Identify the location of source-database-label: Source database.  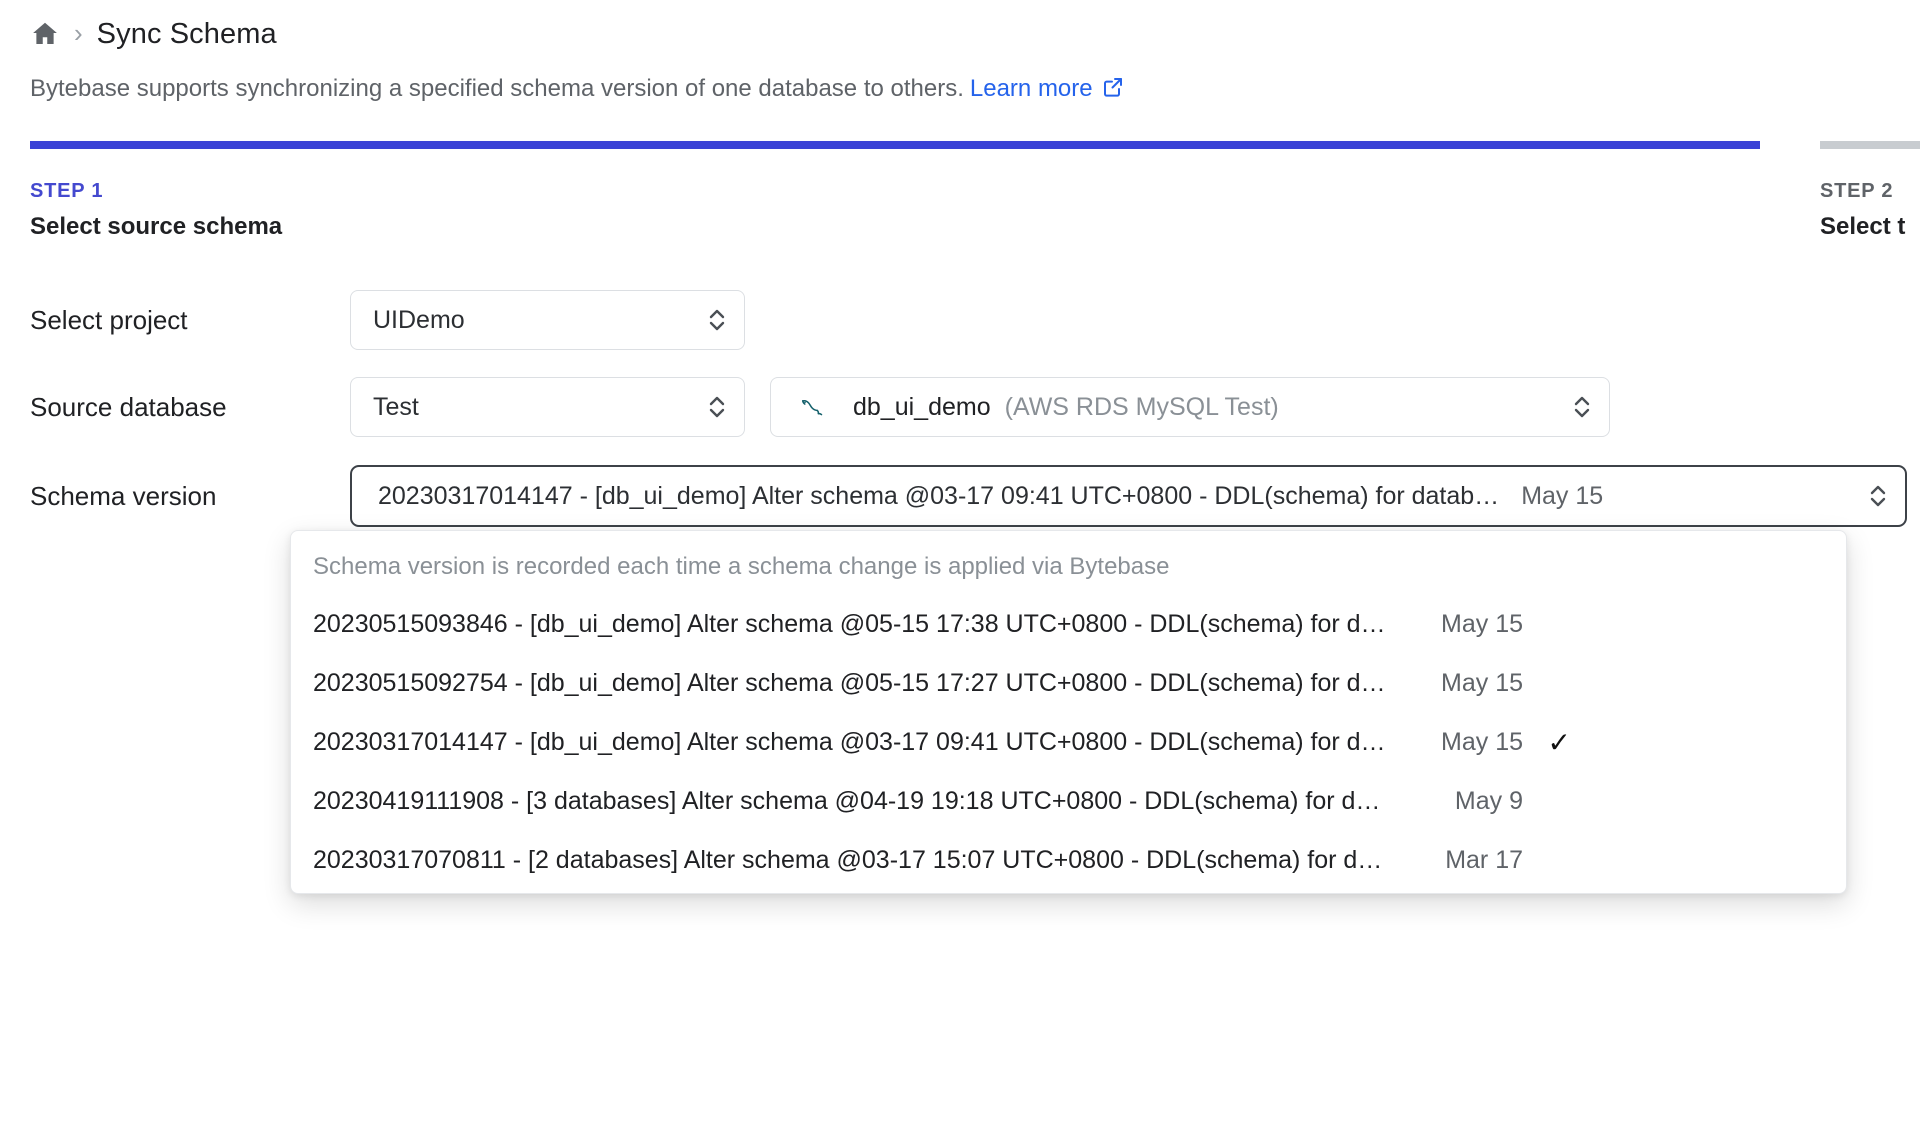
(128, 406).